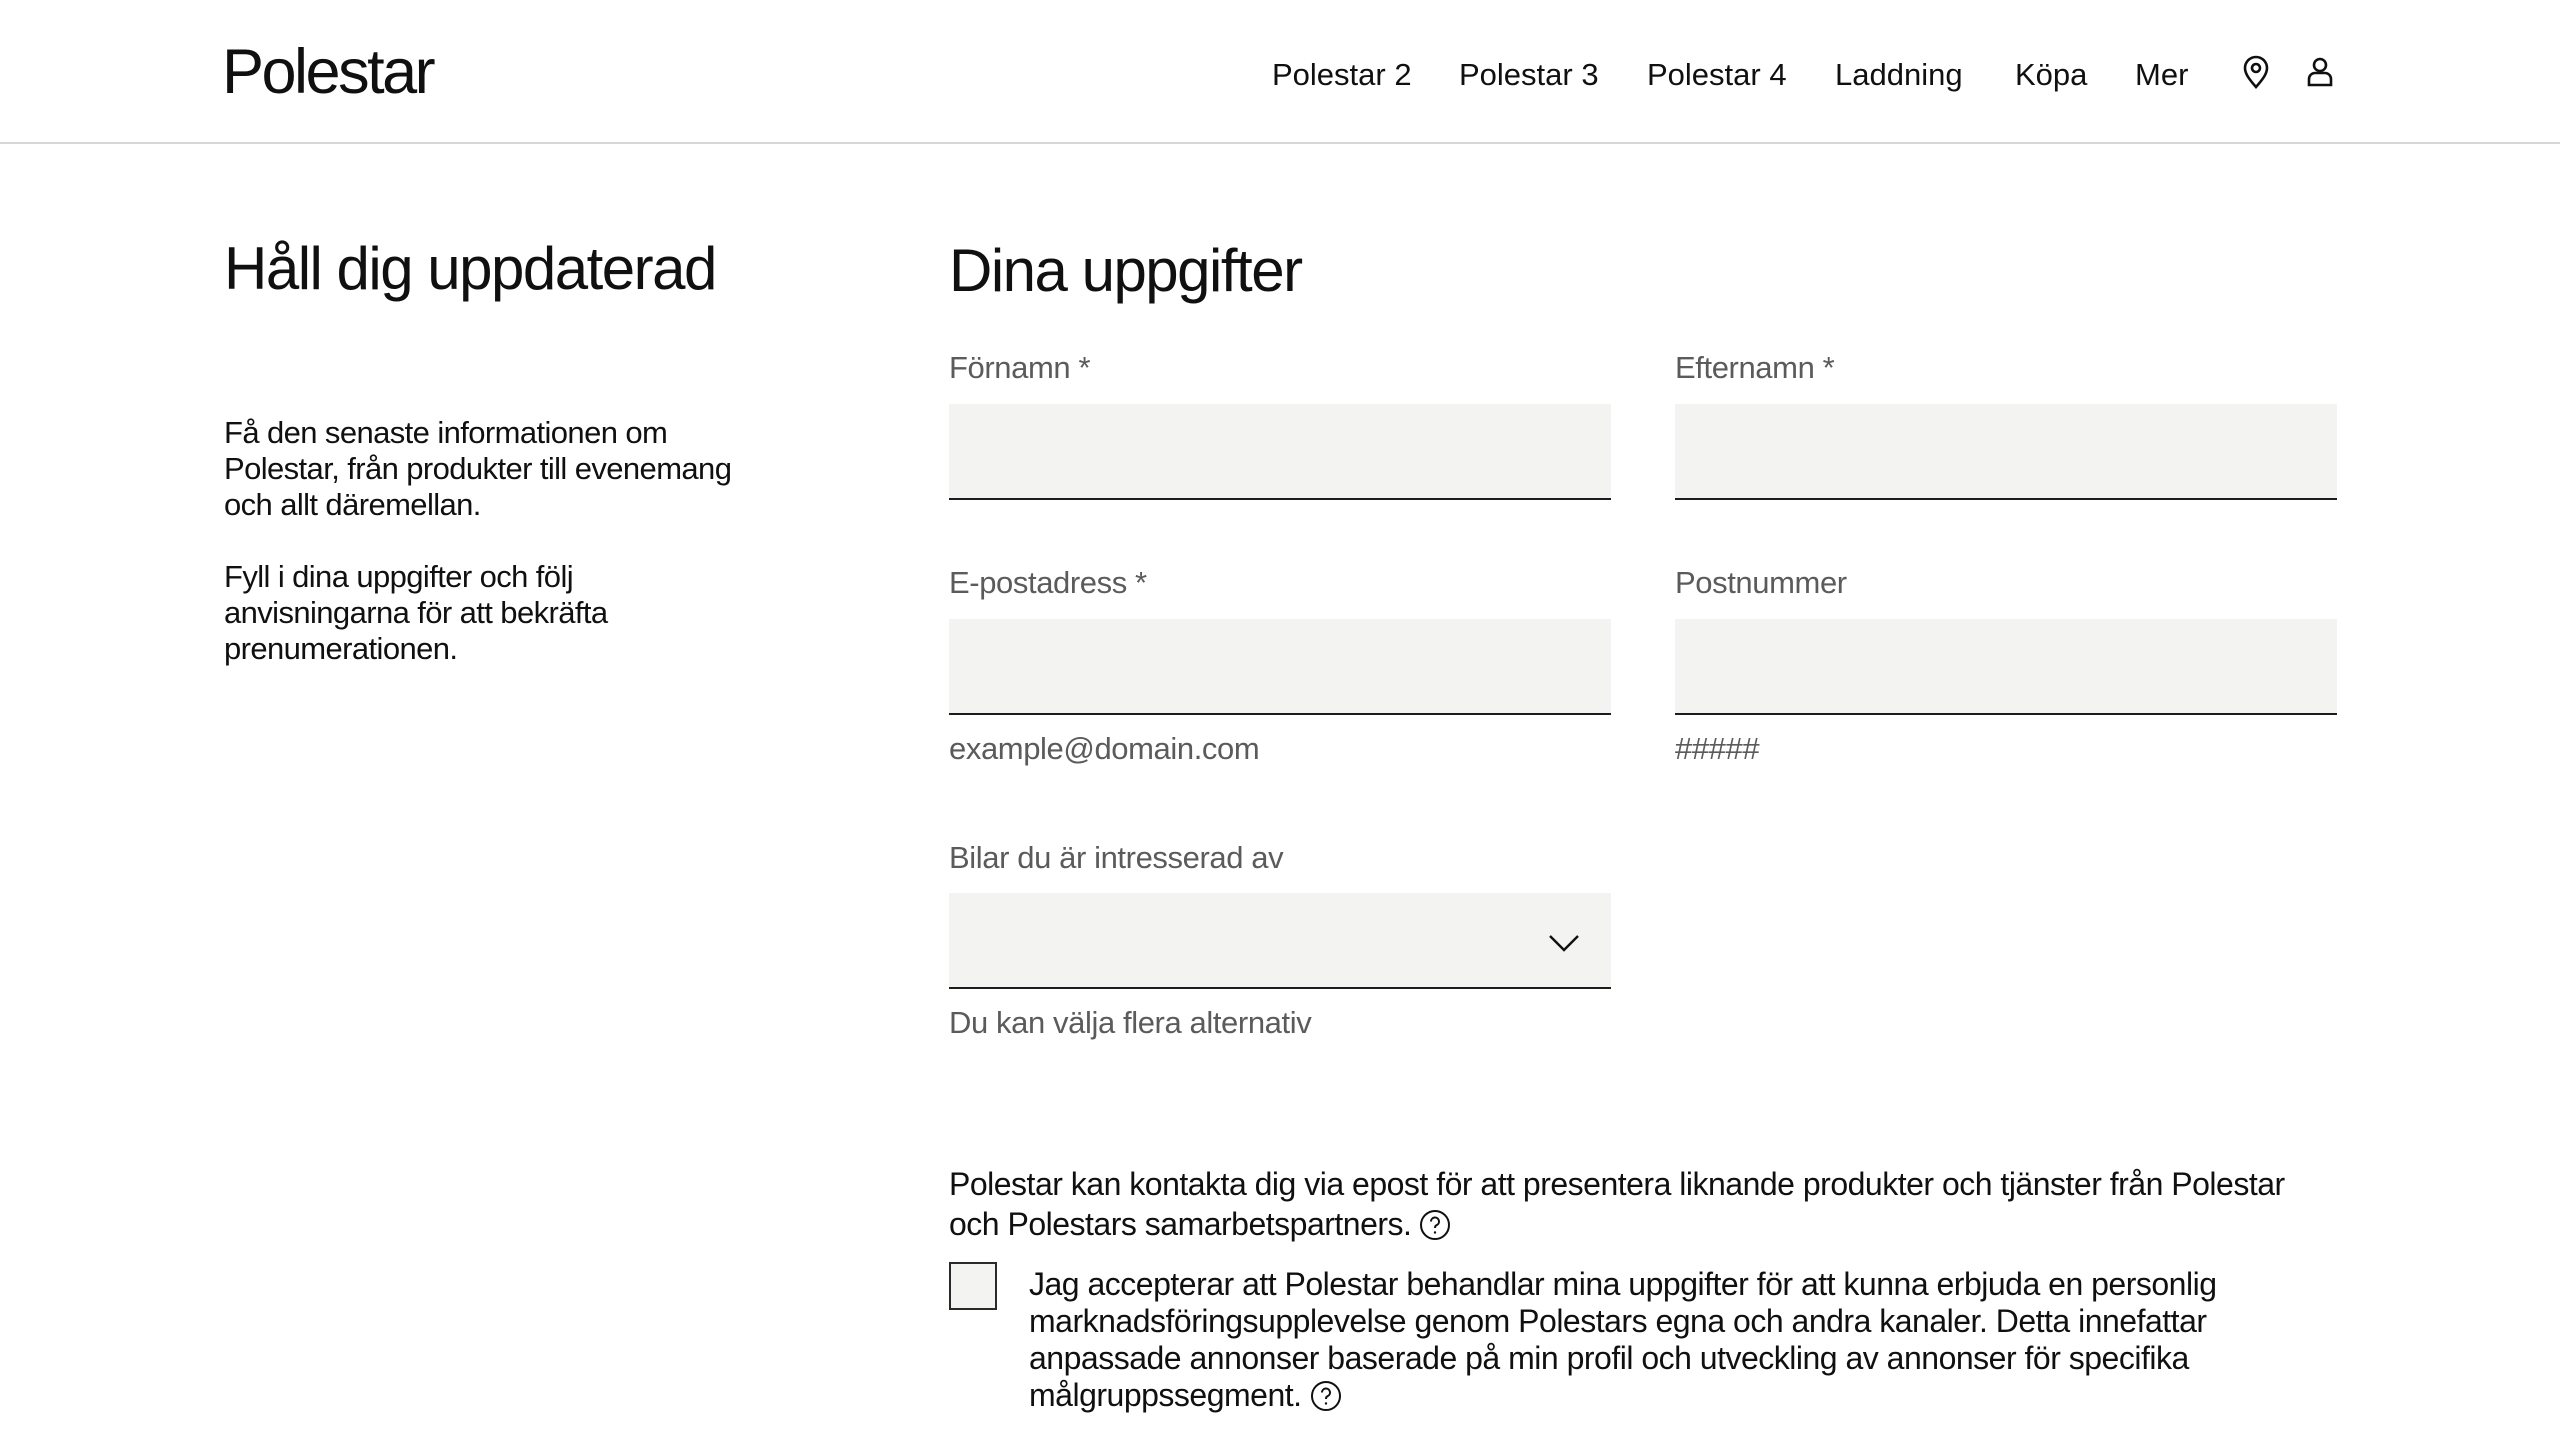 The width and height of the screenshot is (2560, 1440). What do you see at coordinates (470, 268) in the screenshot?
I see `intro-title: Håll dig uppdaterad` at bounding box center [470, 268].